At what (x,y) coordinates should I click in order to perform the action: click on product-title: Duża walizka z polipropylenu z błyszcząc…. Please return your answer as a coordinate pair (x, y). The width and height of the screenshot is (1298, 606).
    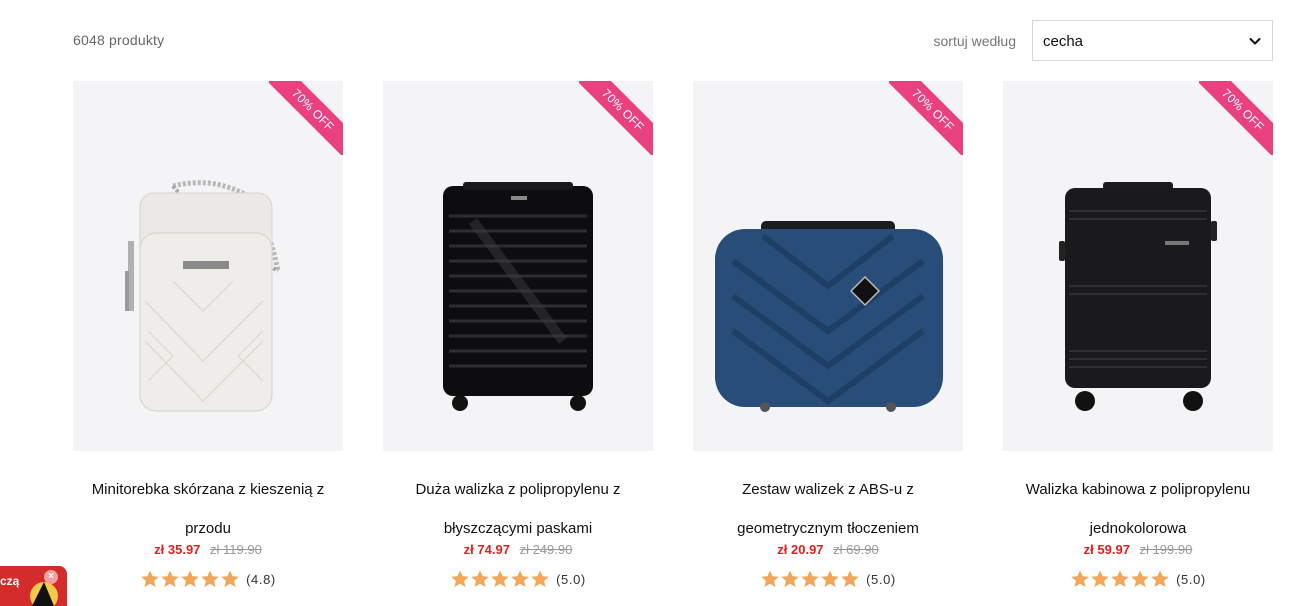
    Looking at the image, I should click on (518, 509).